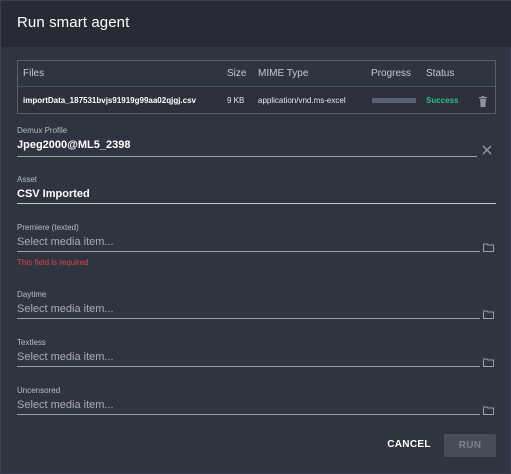 The width and height of the screenshot is (511, 474). What do you see at coordinates (256, 203) in the screenshot?
I see `asset-underline` at bounding box center [256, 203].